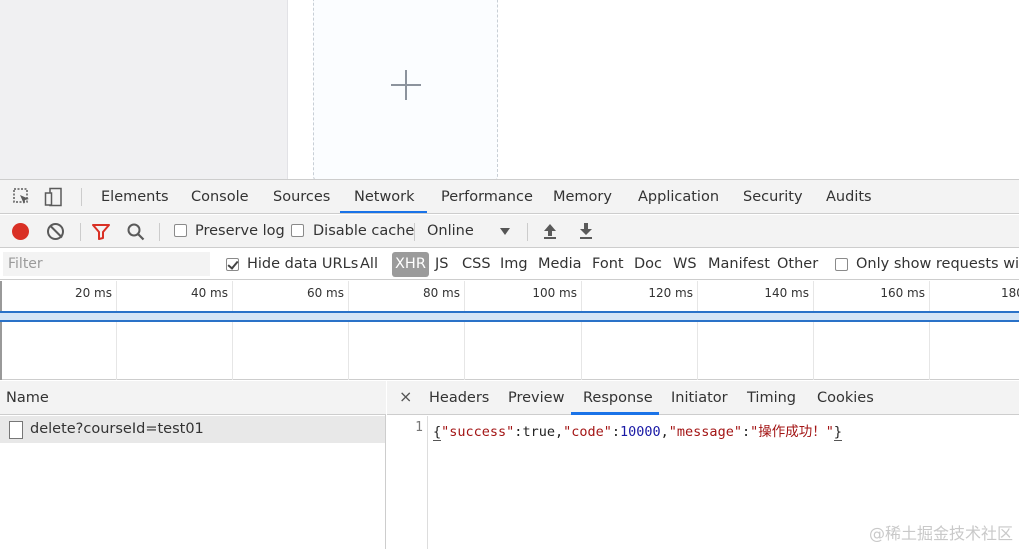 This screenshot has height=549, width=1019. Describe the element at coordinates (93, 293) in the screenshot. I see `timeline-tick-label: 20 ms` at that location.